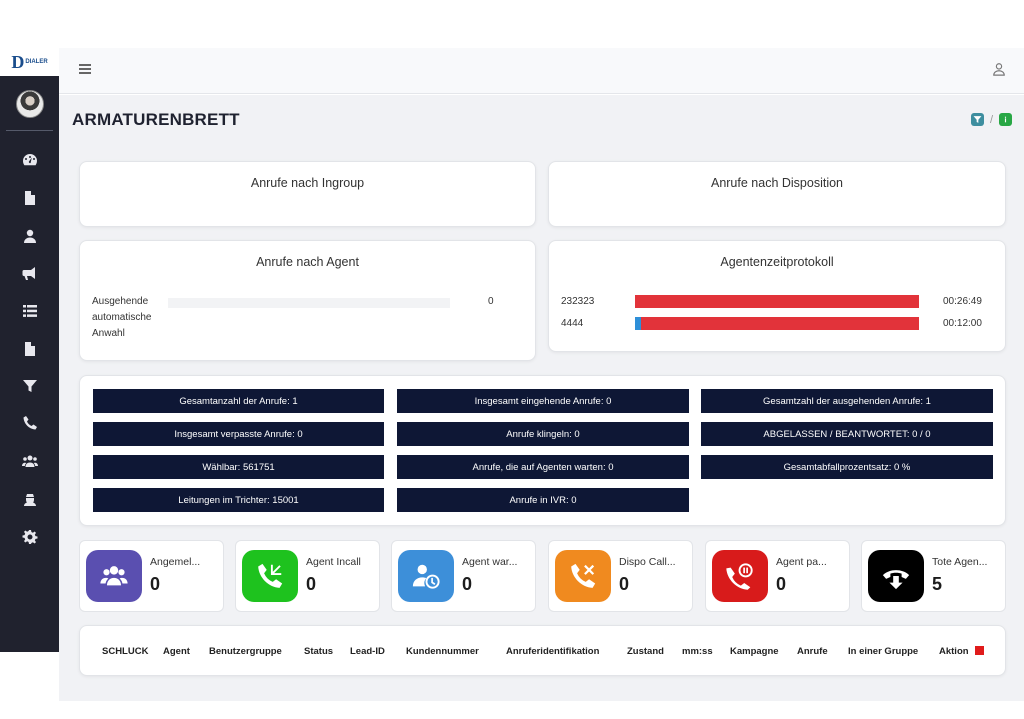 The height and width of the screenshot is (719, 1024). I want to click on stat-dialable: Wählbar: 561751, so click(238, 467).